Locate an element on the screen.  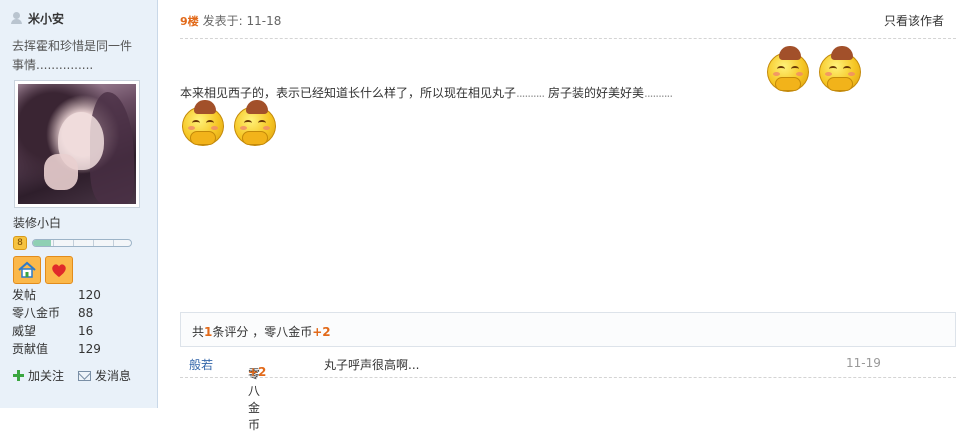
level-row: 8 is located at coordinates (72, 243).